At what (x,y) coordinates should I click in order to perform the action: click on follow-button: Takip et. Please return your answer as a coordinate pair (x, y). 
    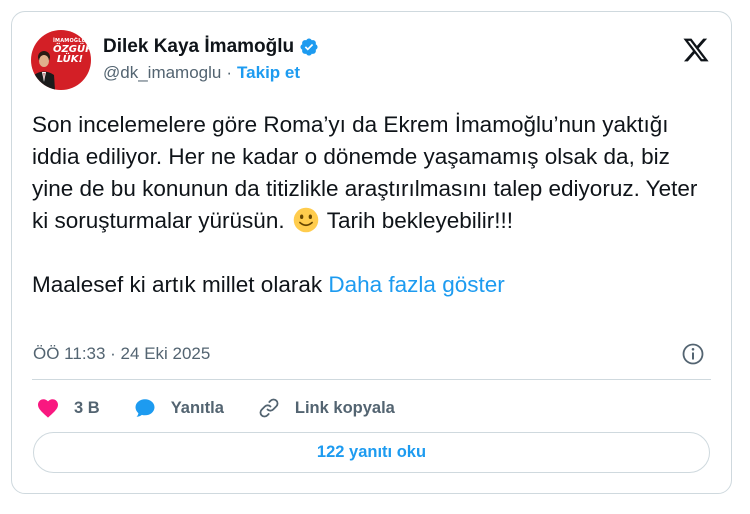
    Looking at the image, I should click on (268, 73).